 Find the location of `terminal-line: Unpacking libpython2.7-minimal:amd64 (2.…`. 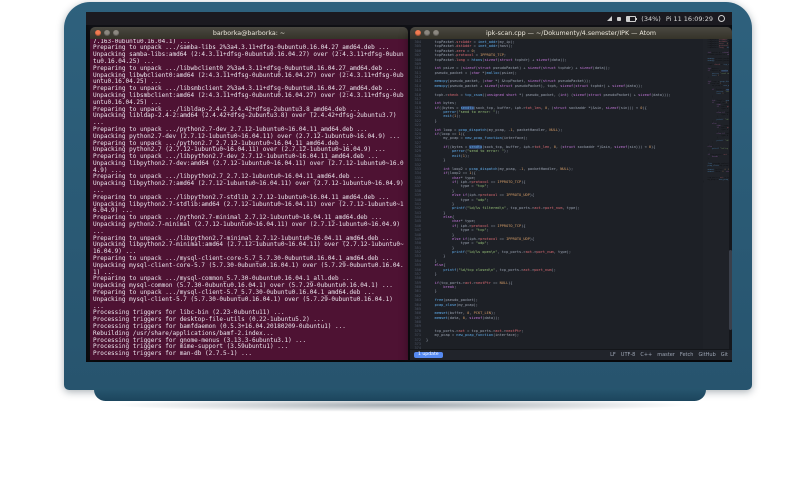

terminal-line: Unpacking libpython2.7-minimal:amd64 (2.… is located at coordinates (248, 248).